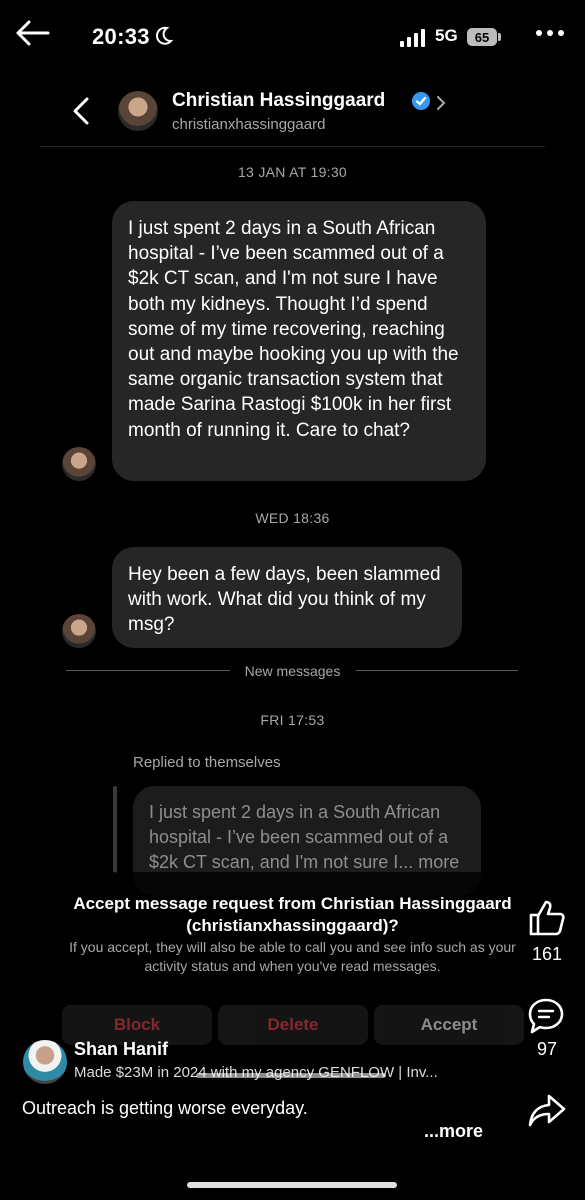 The width and height of the screenshot is (585, 1200). What do you see at coordinates (546, 1016) in the screenshot?
I see `comment-icon` at bounding box center [546, 1016].